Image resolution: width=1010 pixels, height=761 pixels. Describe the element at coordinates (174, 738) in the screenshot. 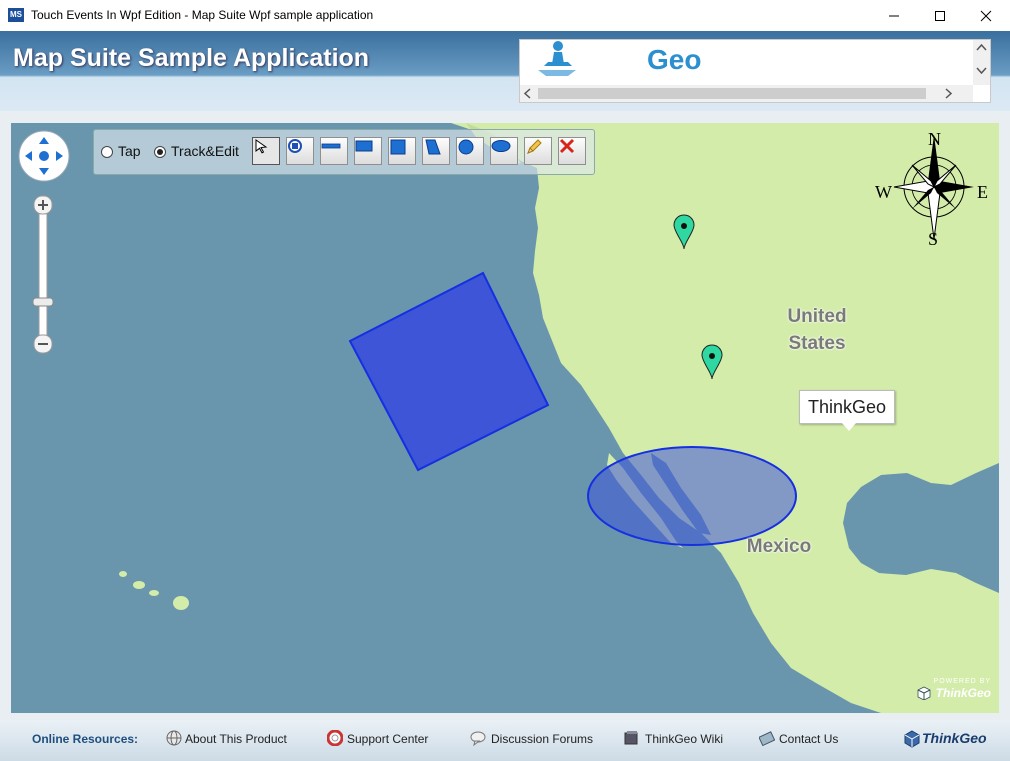

I see `globe-icon` at that location.